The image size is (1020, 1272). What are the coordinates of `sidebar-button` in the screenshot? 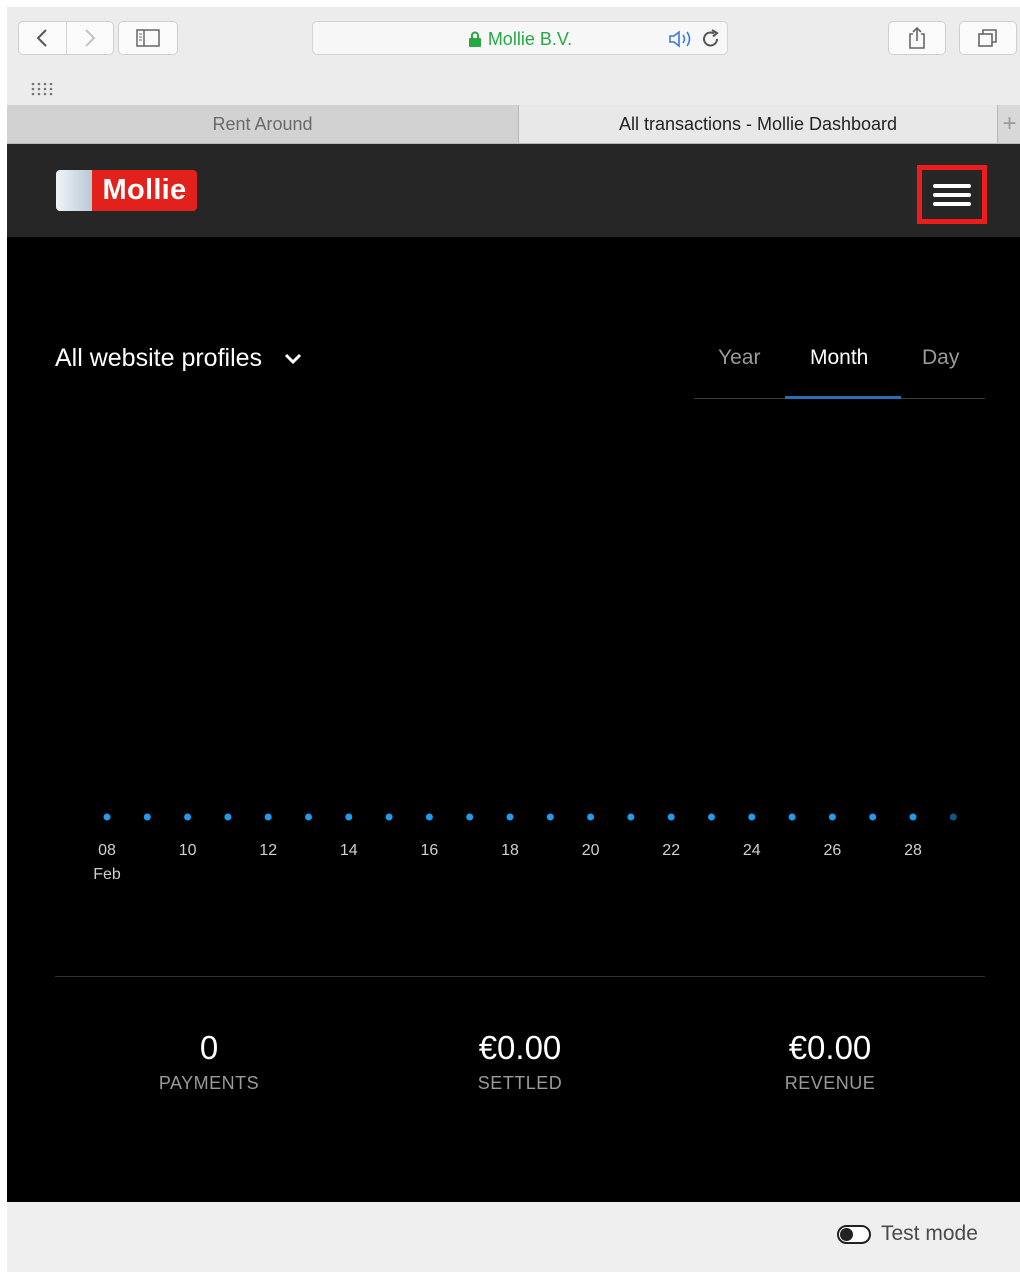 It's located at (148, 38).